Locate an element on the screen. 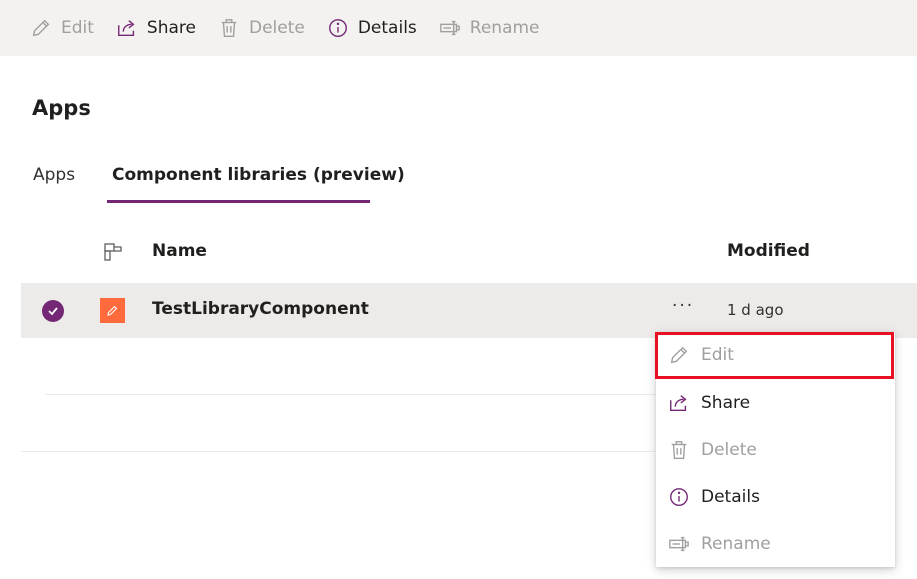 Image resolution: width=917 pixels, height=579 pixels. toolbar-rename-button: Rename is located at coordinates (489, 28).